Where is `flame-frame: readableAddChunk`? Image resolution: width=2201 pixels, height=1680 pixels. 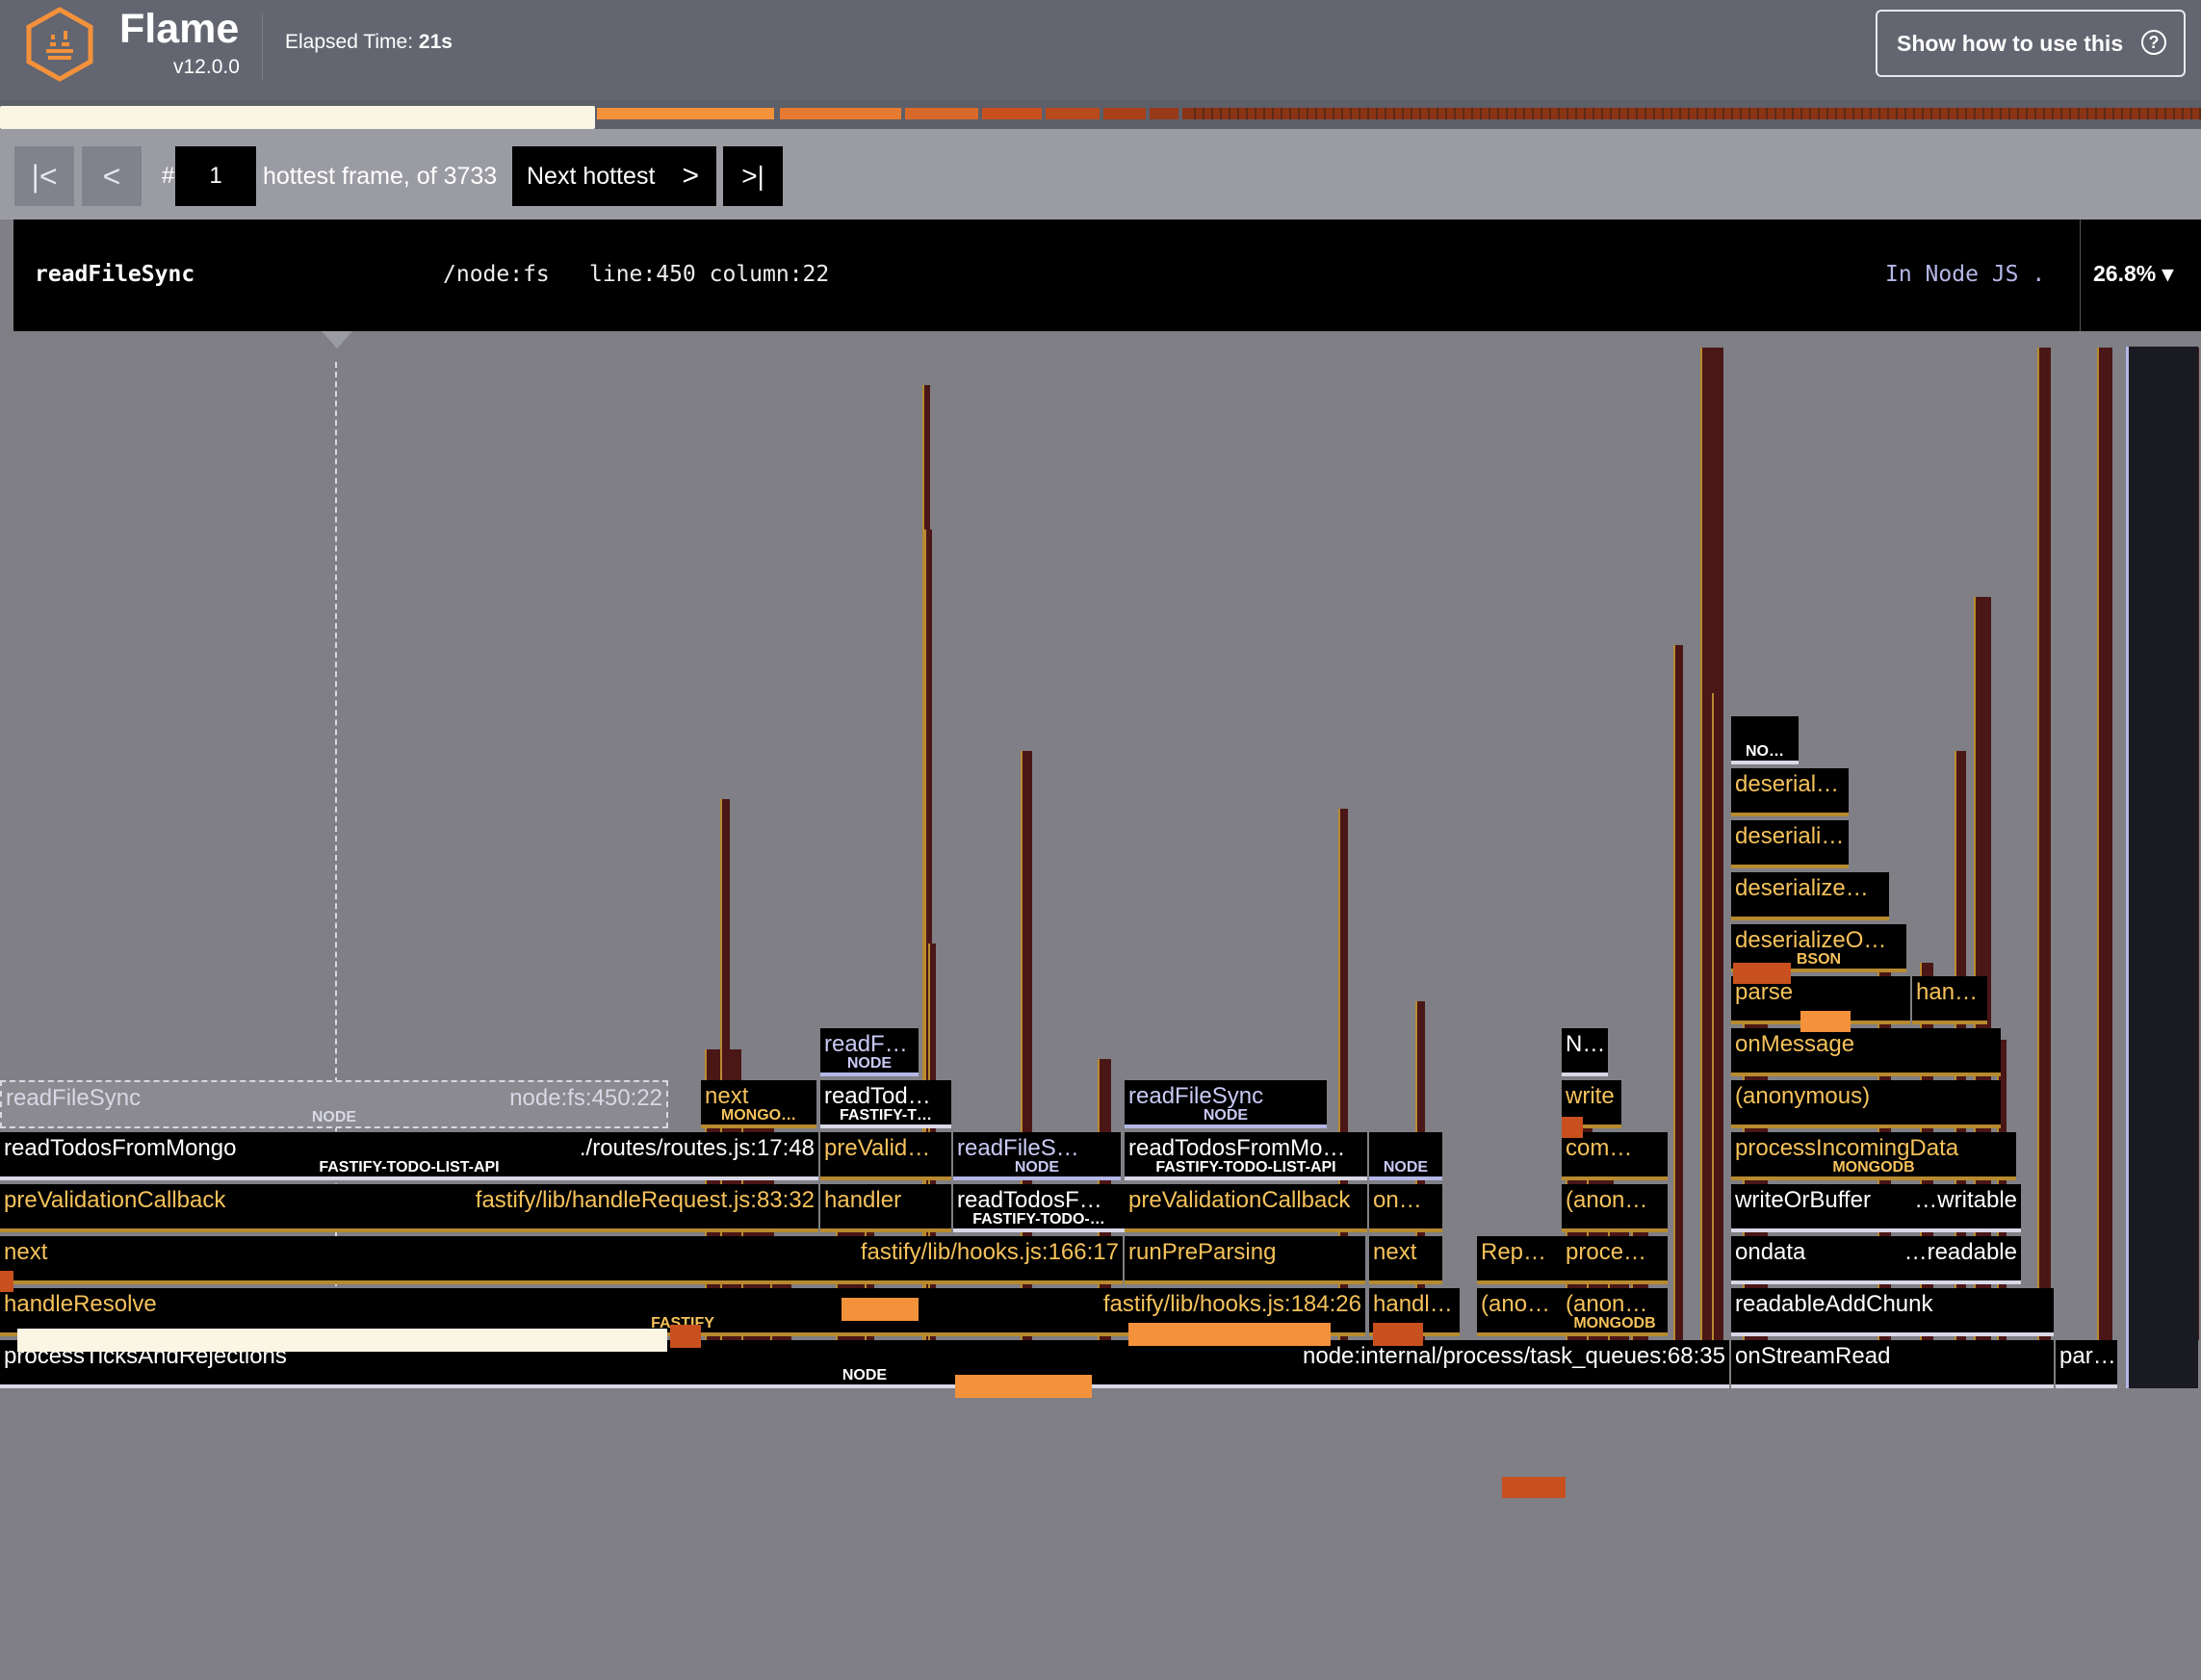
flame-frame: readableAddChunk is located at coordinates (1892, 1312).